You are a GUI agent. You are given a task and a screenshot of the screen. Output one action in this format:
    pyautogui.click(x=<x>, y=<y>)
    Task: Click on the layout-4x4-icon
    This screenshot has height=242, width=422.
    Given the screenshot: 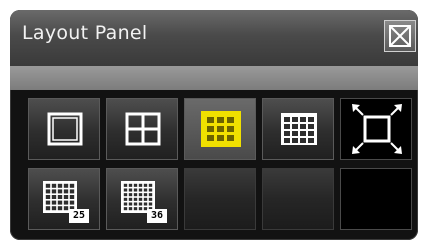 What is the action you would take?
    pyautogui.click(x=299, y=129)
    